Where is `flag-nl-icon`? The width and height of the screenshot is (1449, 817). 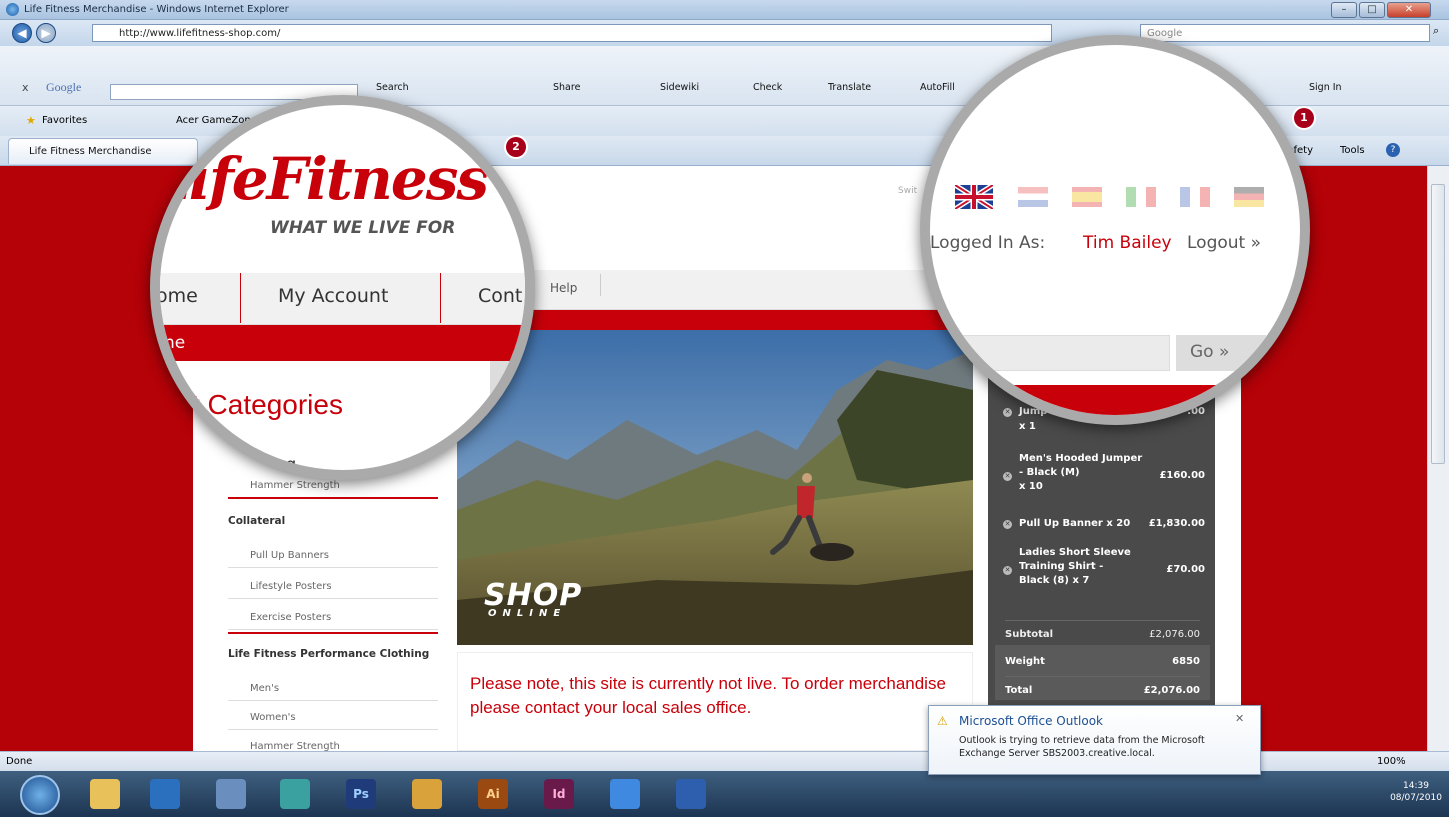 flag-nl-icon is located at coordinates (1033, 197).